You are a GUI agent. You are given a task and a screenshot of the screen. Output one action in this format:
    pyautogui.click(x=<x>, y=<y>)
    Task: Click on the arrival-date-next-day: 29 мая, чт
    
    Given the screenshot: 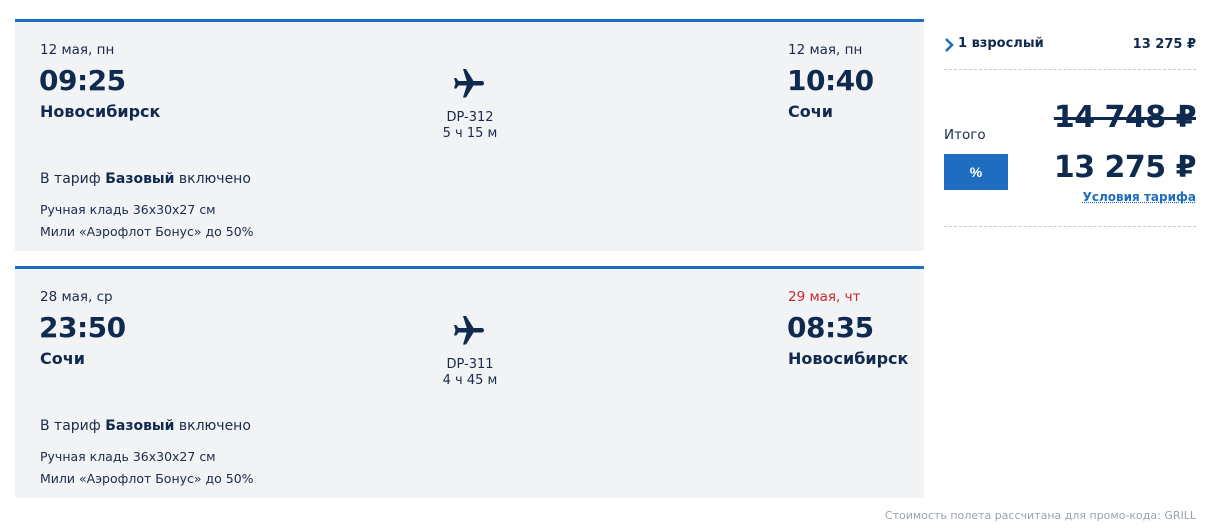 What is the action you would take?
    pyautogui.click(x=824, y=297)
    